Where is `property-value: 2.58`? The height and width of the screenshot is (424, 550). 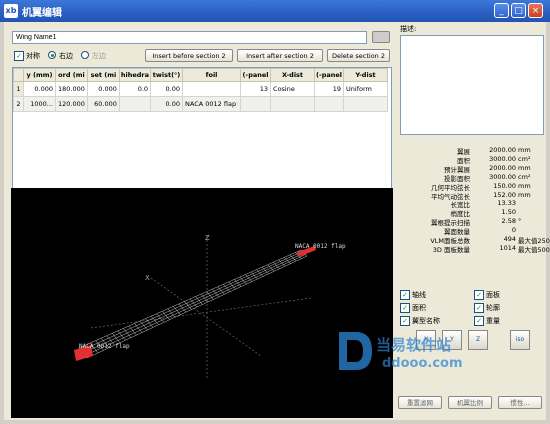 property-value: 2.58 is located at coordinates (508, 221).